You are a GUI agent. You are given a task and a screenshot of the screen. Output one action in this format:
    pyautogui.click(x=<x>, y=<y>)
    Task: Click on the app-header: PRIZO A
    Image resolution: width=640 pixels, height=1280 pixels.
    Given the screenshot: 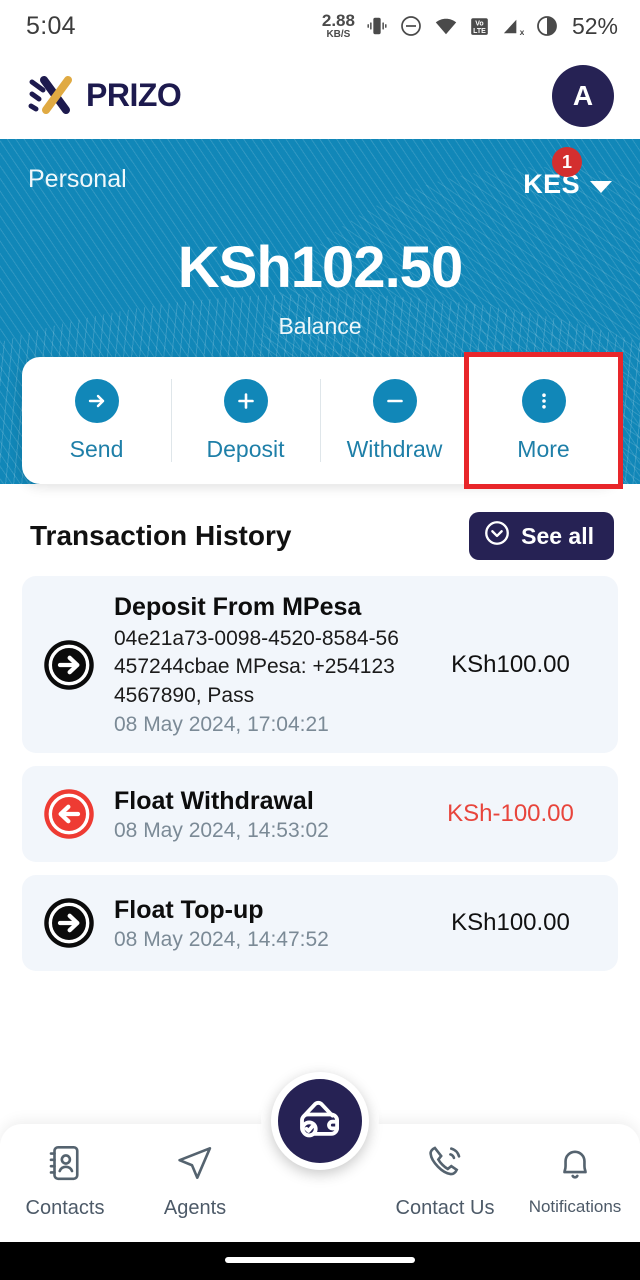 What is the action you would take?
    pyautogui.click(x=320, y=95)
    